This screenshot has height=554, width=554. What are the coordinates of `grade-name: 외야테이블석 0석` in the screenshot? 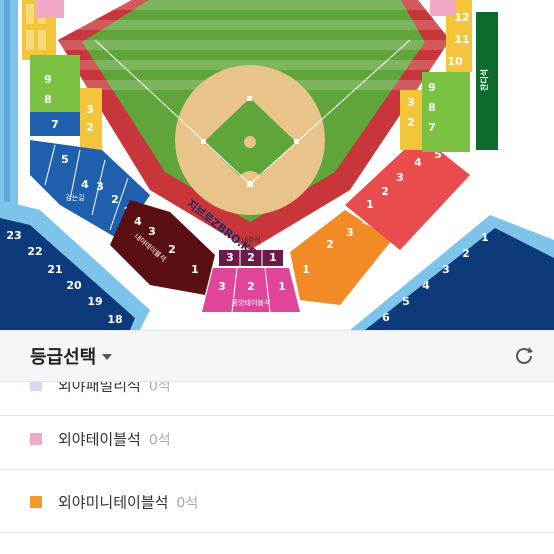 It's located at (114, 439).